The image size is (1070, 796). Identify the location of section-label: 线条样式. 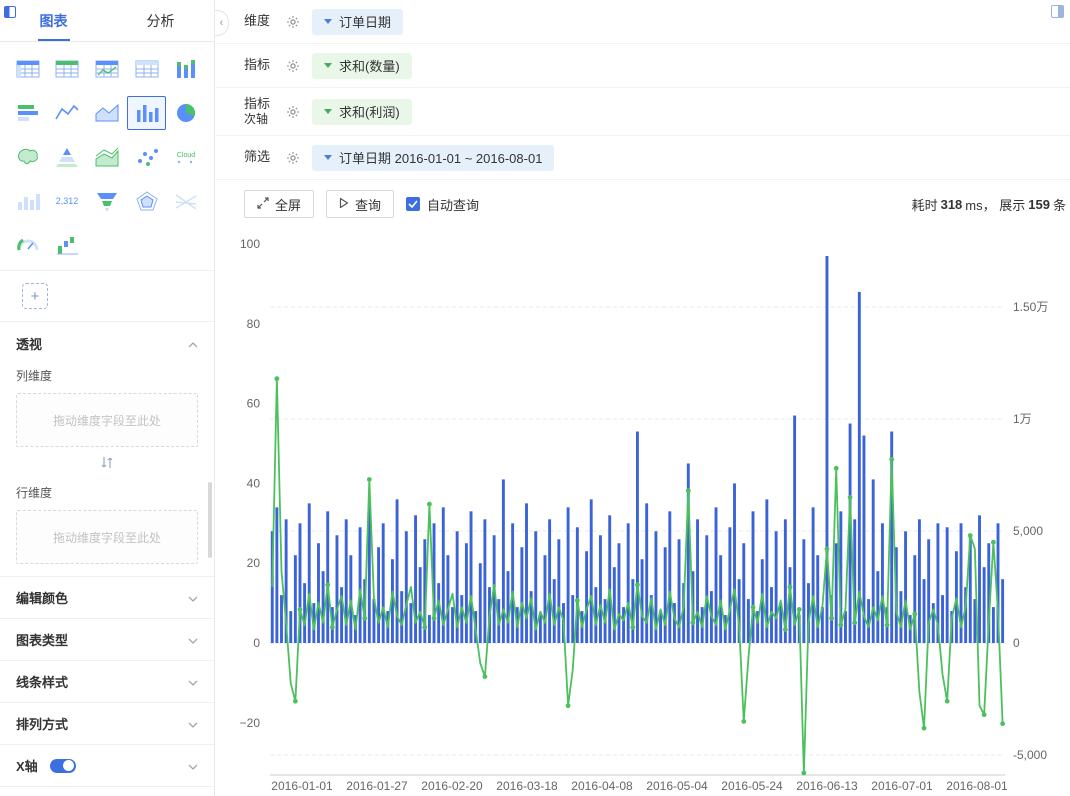
(42, 682).